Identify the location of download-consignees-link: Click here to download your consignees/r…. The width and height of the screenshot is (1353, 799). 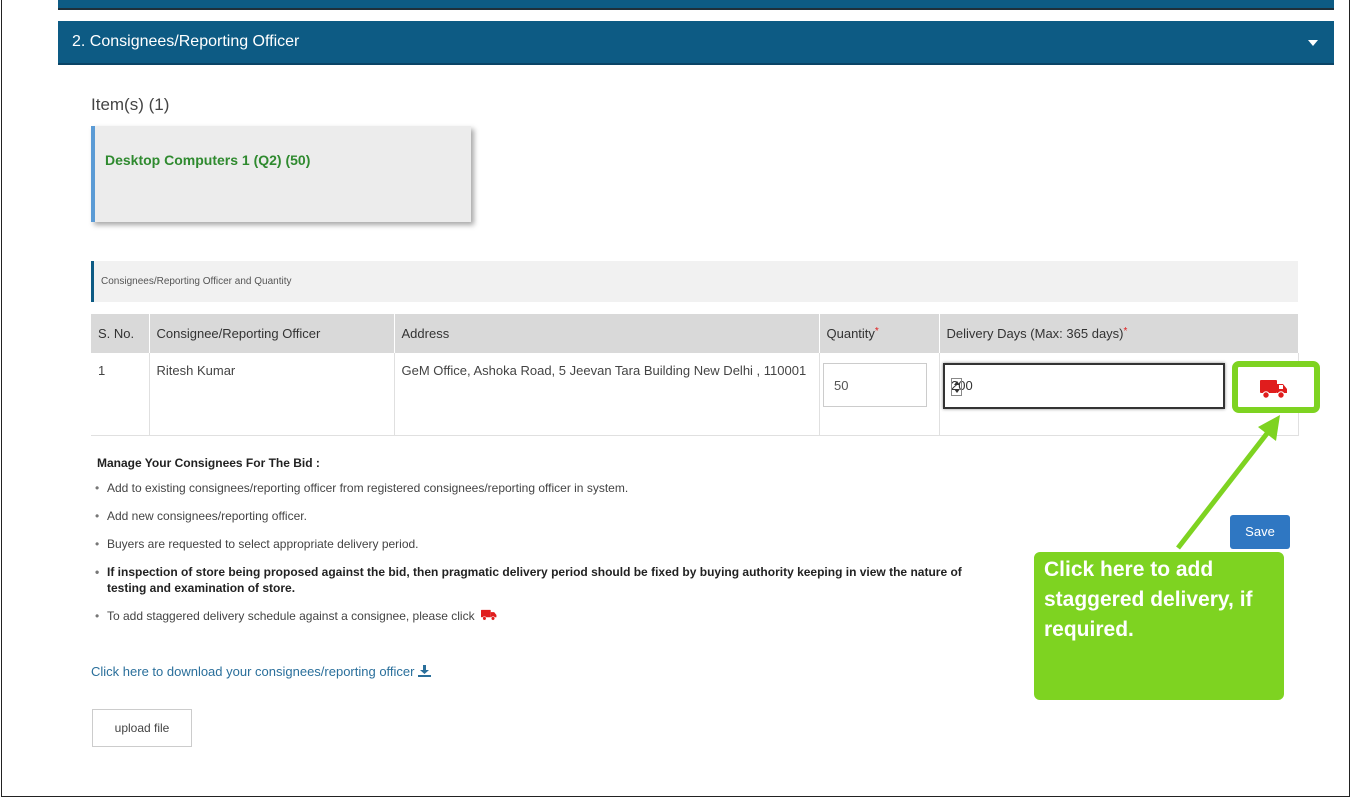
(261, 671).